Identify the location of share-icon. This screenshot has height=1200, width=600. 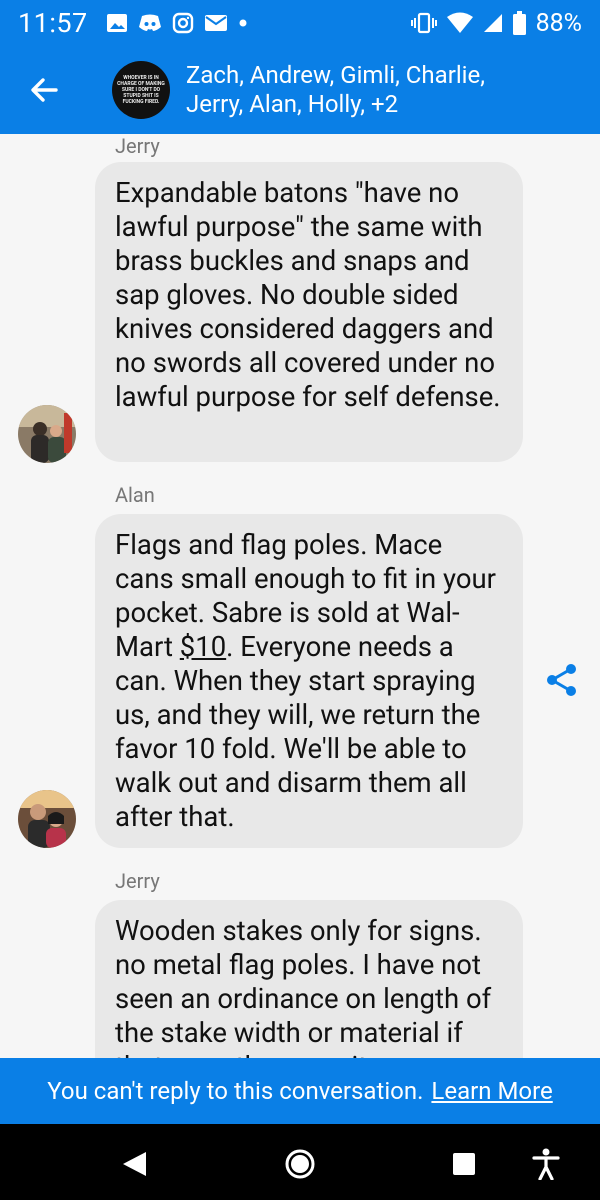
(561, 680).